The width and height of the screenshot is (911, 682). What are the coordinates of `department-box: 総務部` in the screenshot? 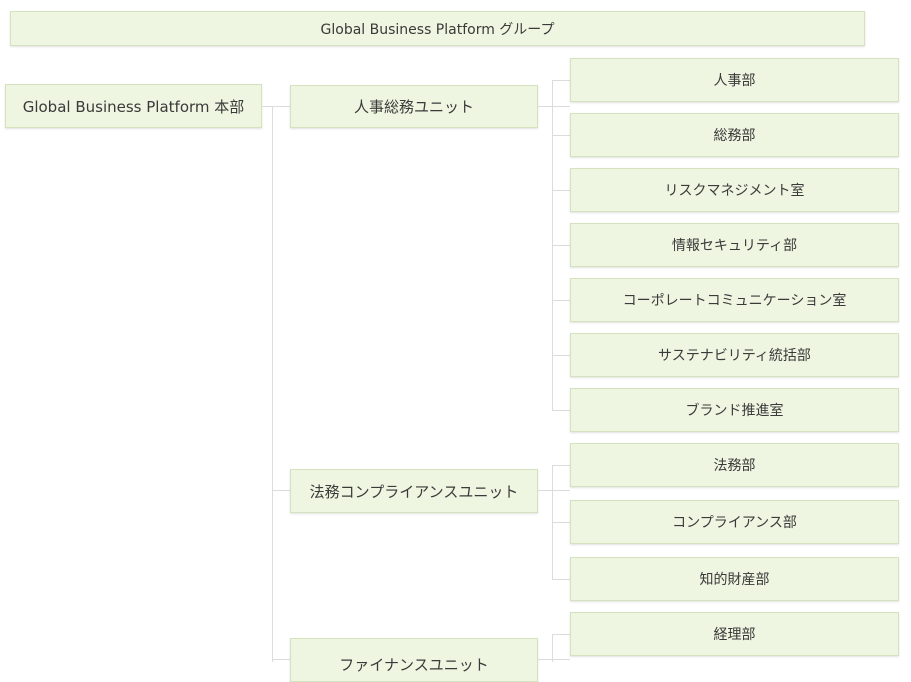 It's located at (734, 135).